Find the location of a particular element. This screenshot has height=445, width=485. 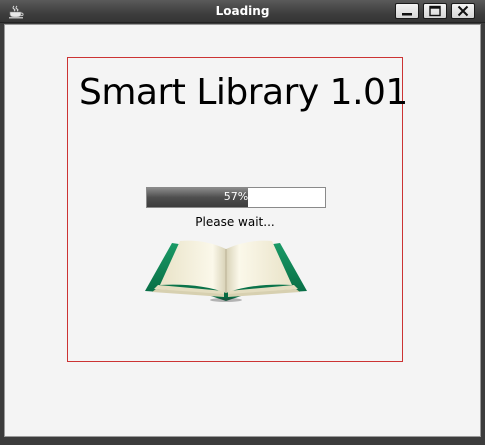

maximize-button is located at coordinates (435, 11).